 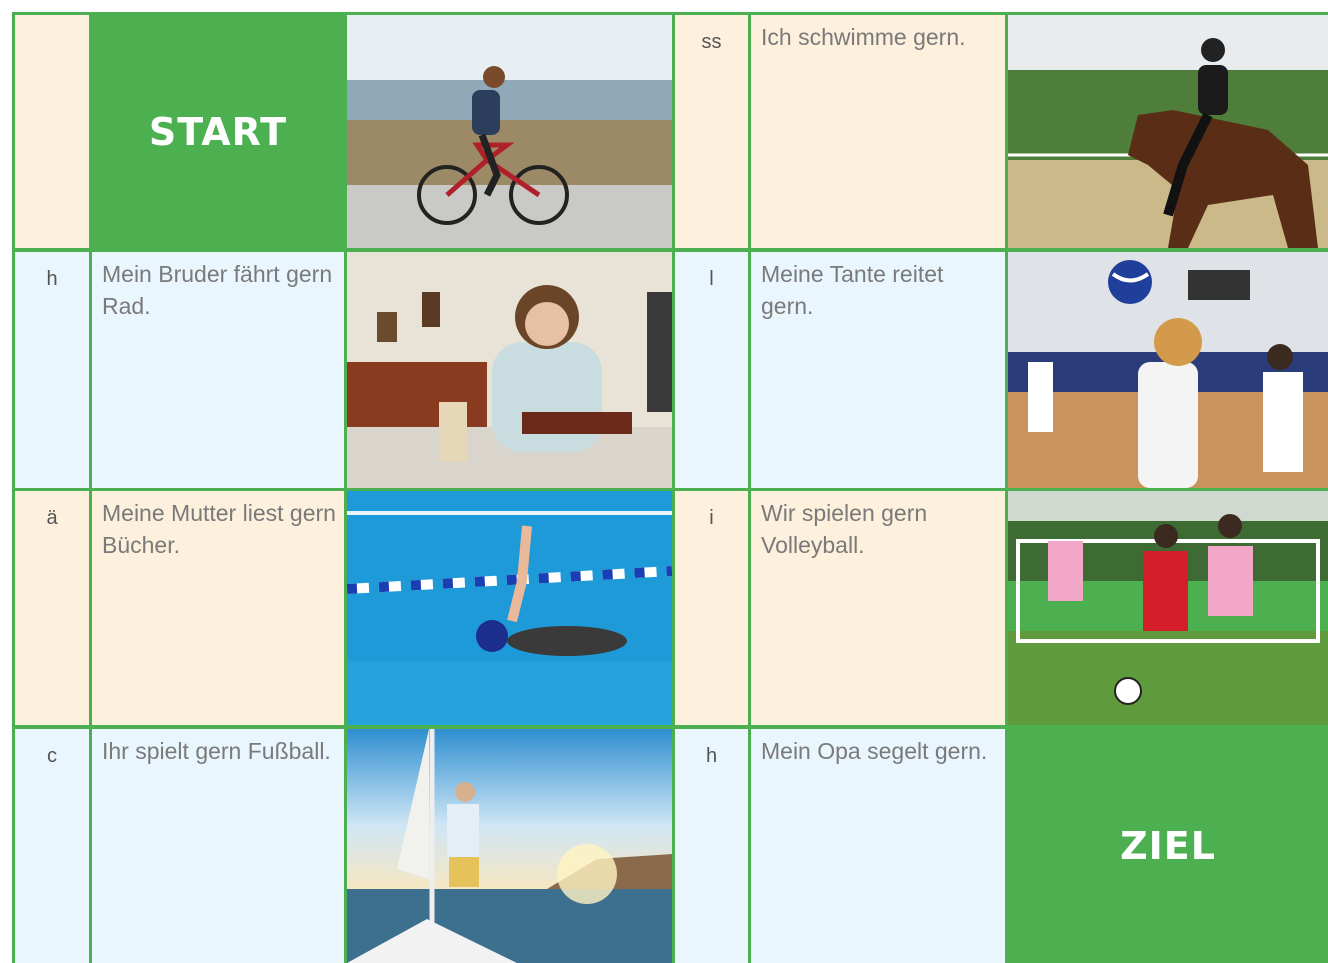 What do you see at coordinates (878, 370) in the screenshot?
I see `sentence-cell: Meine Tante reitet gern.` at bounding box center [878, 370].